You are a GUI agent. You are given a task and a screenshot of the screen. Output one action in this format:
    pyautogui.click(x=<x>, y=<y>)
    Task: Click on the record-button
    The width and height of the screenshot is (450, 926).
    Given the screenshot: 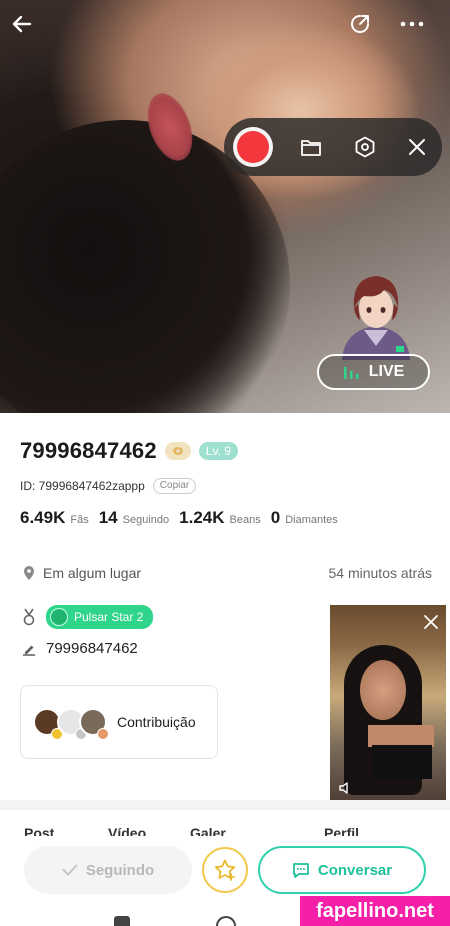 What is the action you would take?
    pyautogui.click(x=253, y=147)
    